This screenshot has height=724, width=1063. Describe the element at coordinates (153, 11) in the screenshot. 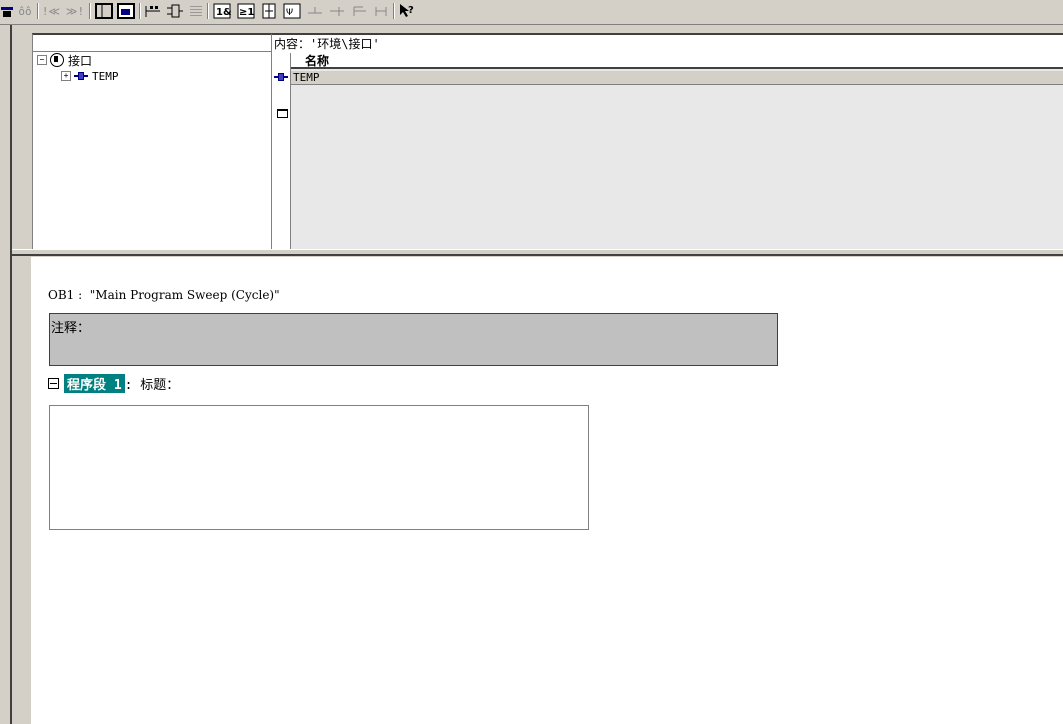

I see `ladder-icon` at that location.